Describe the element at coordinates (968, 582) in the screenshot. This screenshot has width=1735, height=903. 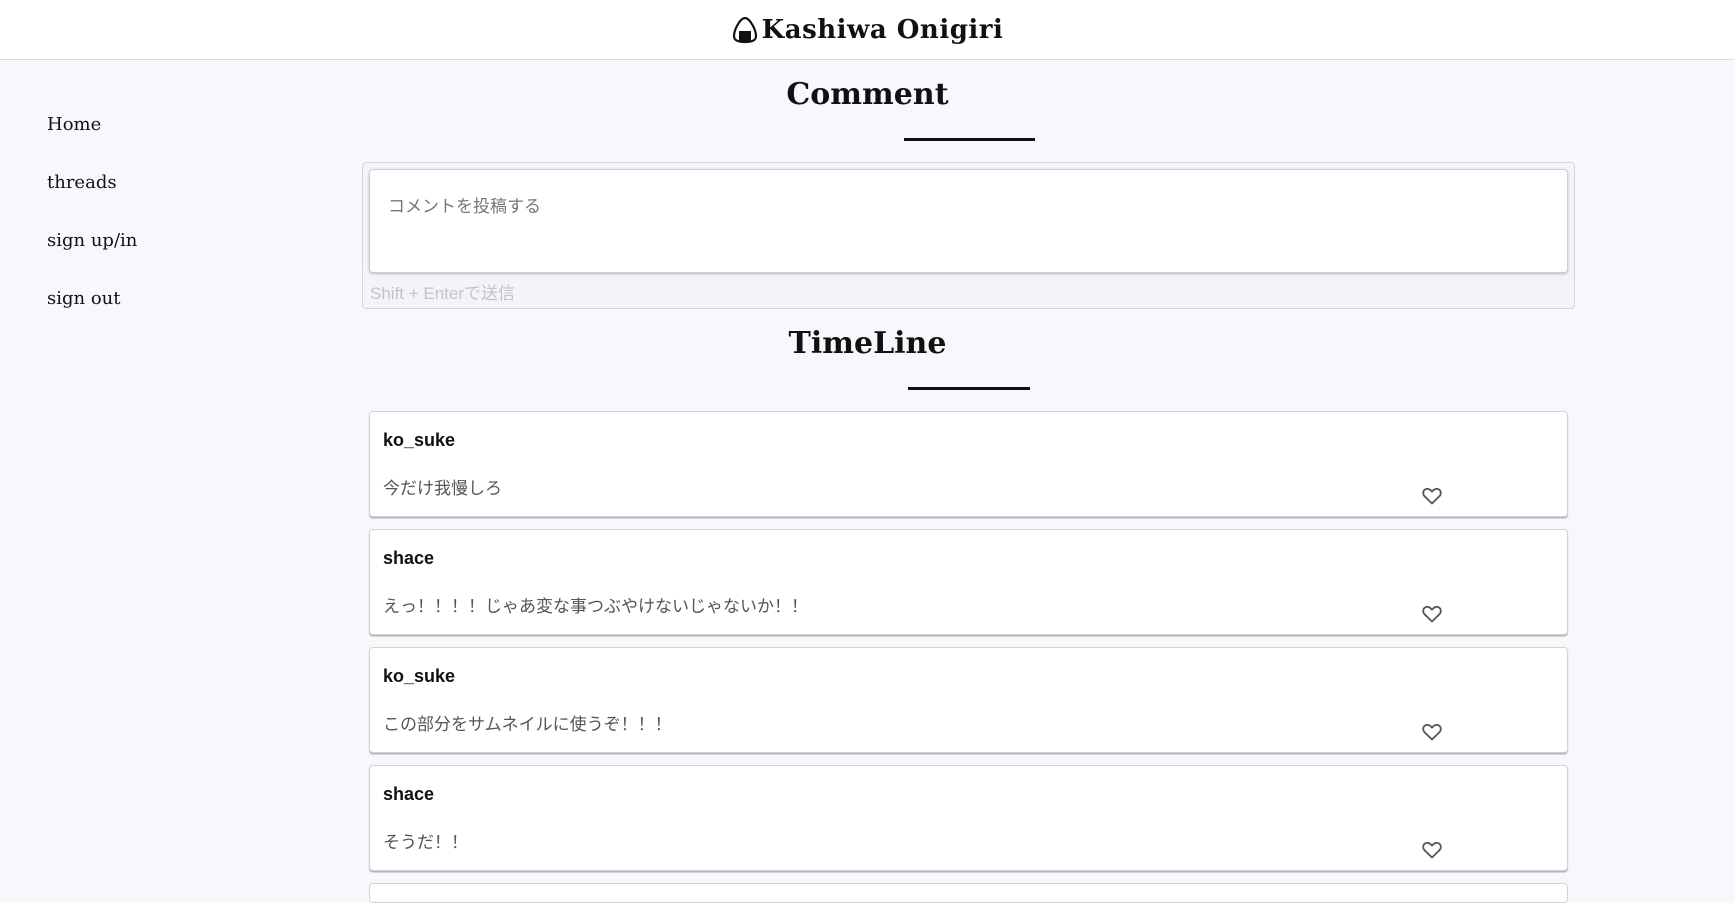
I see `timeline-post: shace えっ！！！！じゃあ変な事つぶやけないじゃないか！！` at that location.